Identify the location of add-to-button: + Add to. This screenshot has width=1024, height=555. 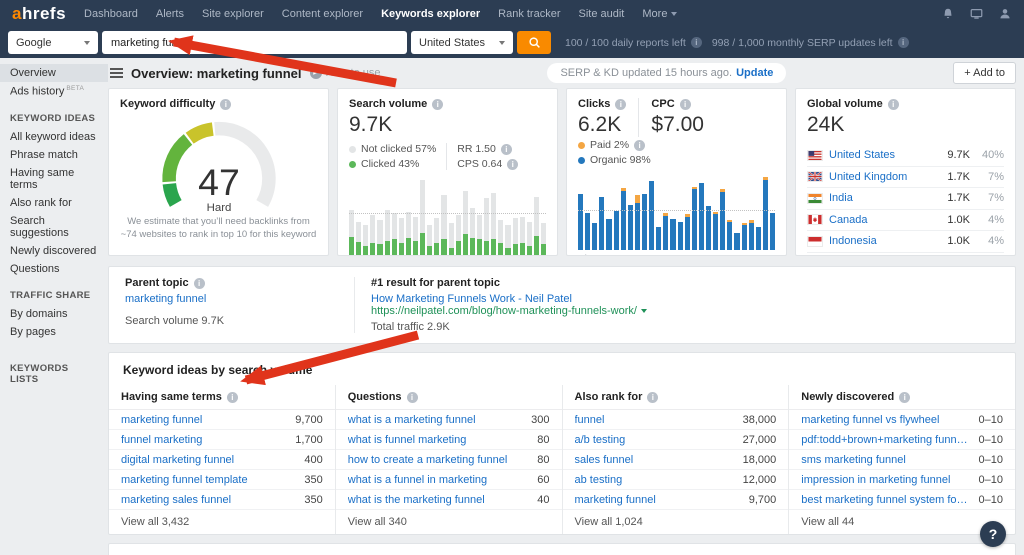
(984, 73).